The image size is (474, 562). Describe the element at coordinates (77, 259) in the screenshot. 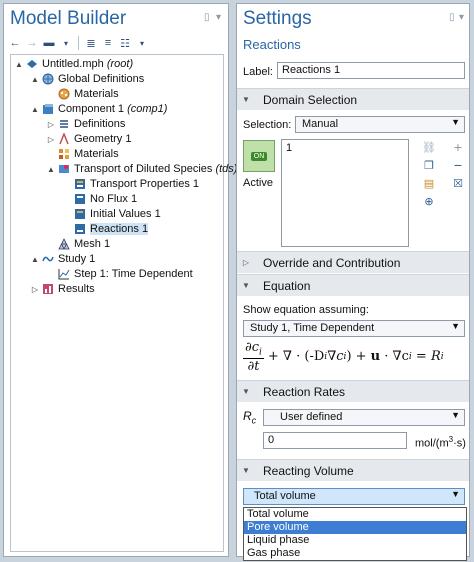

I see `tree-item-label: Study 1` at that location.